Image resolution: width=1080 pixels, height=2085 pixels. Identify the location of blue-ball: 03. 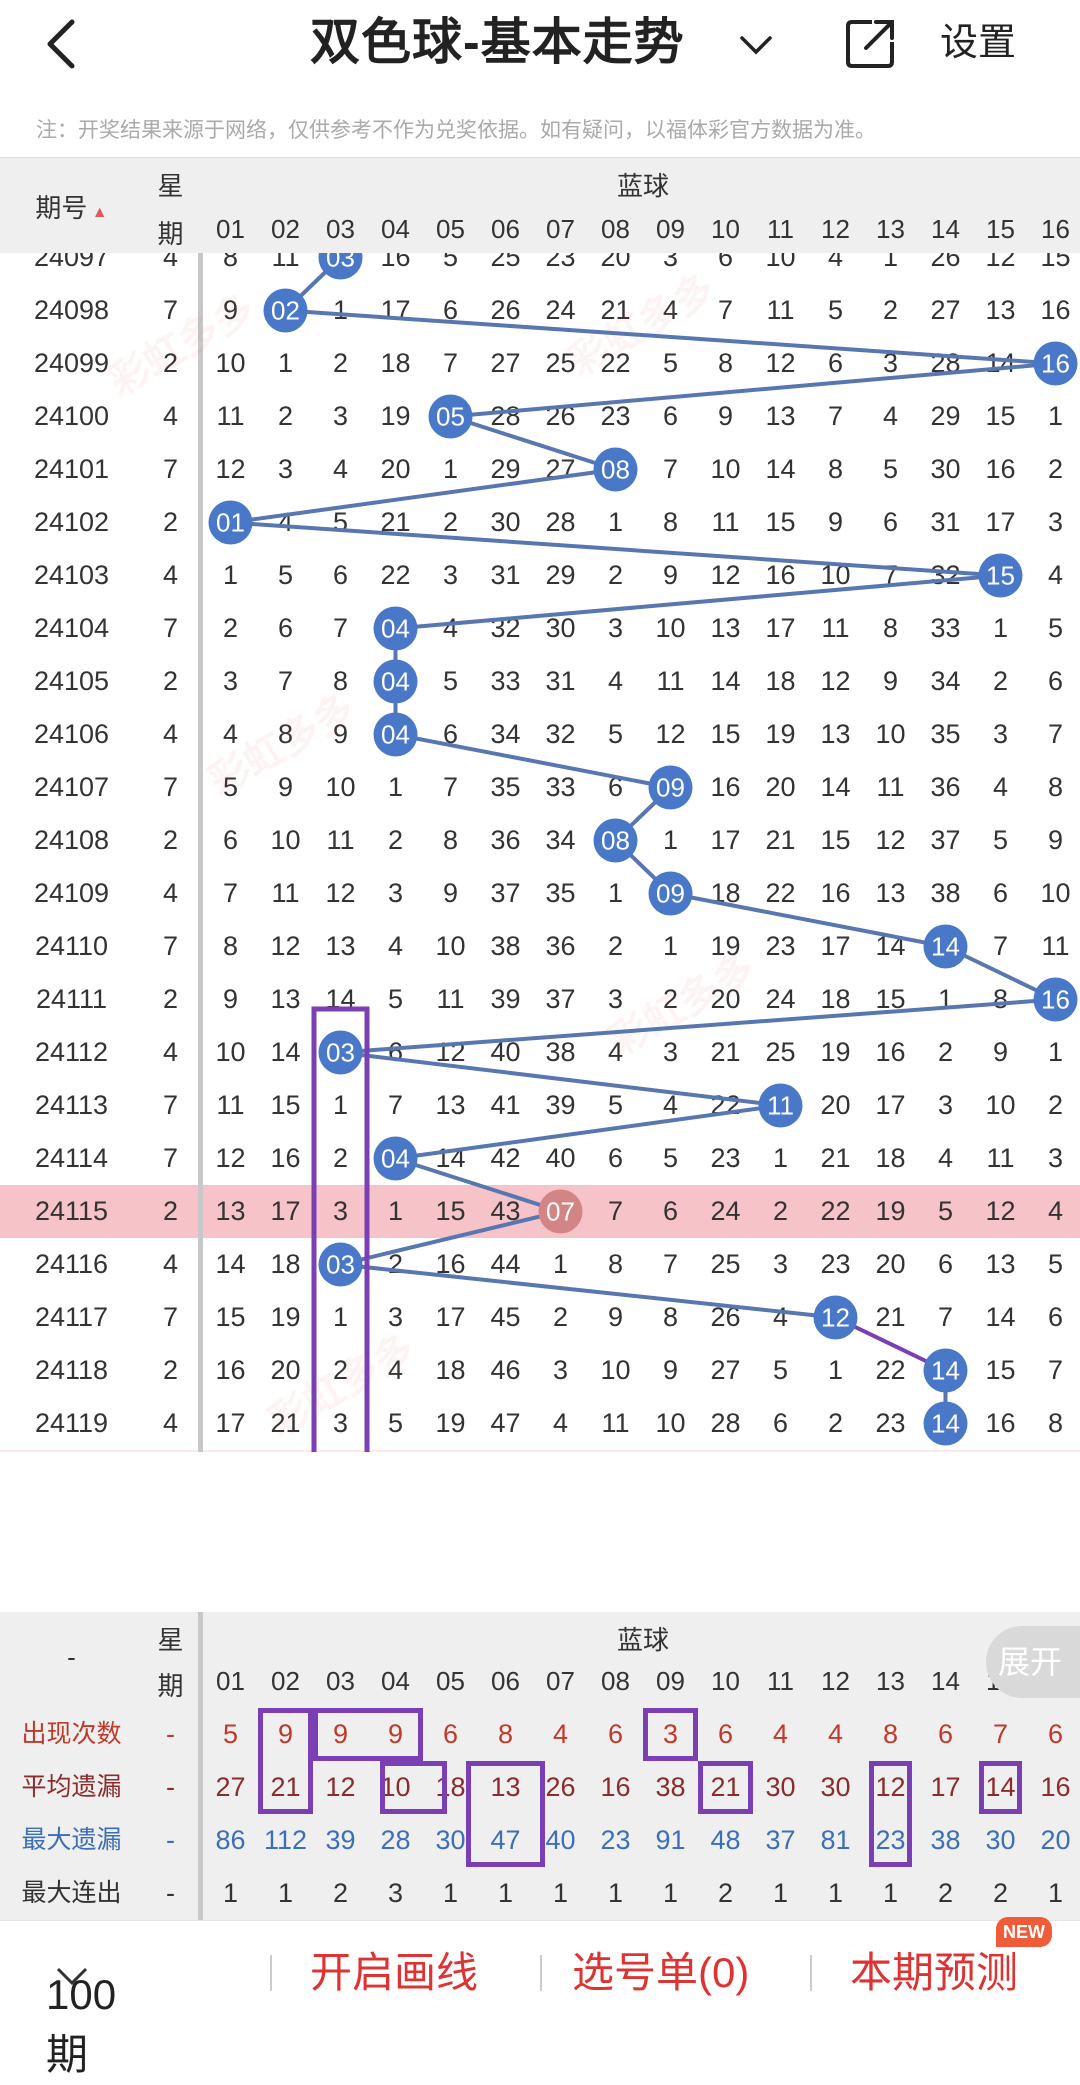
(340, 1264).